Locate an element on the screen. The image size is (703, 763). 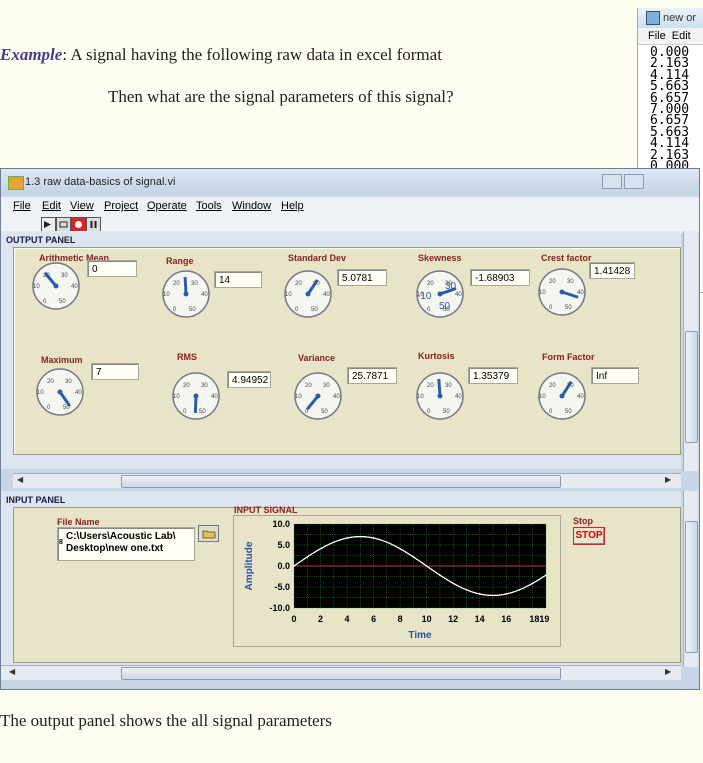
x-tick-label: 2 is located at coordinates (320, 619).